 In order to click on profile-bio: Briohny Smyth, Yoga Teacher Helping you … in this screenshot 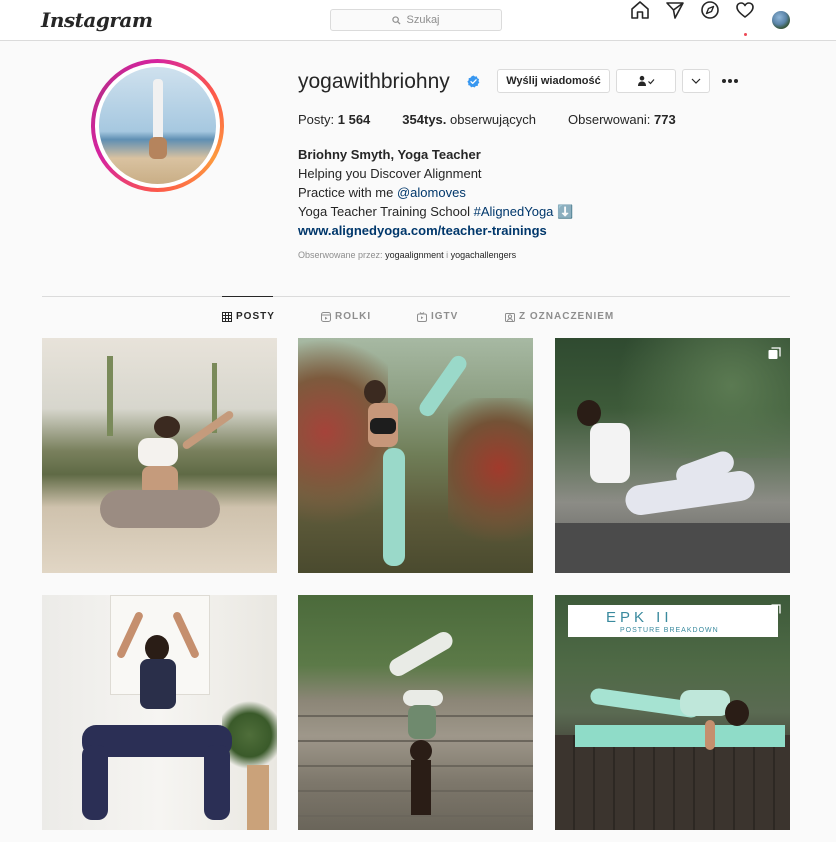, I will do `click(435, 192)`.